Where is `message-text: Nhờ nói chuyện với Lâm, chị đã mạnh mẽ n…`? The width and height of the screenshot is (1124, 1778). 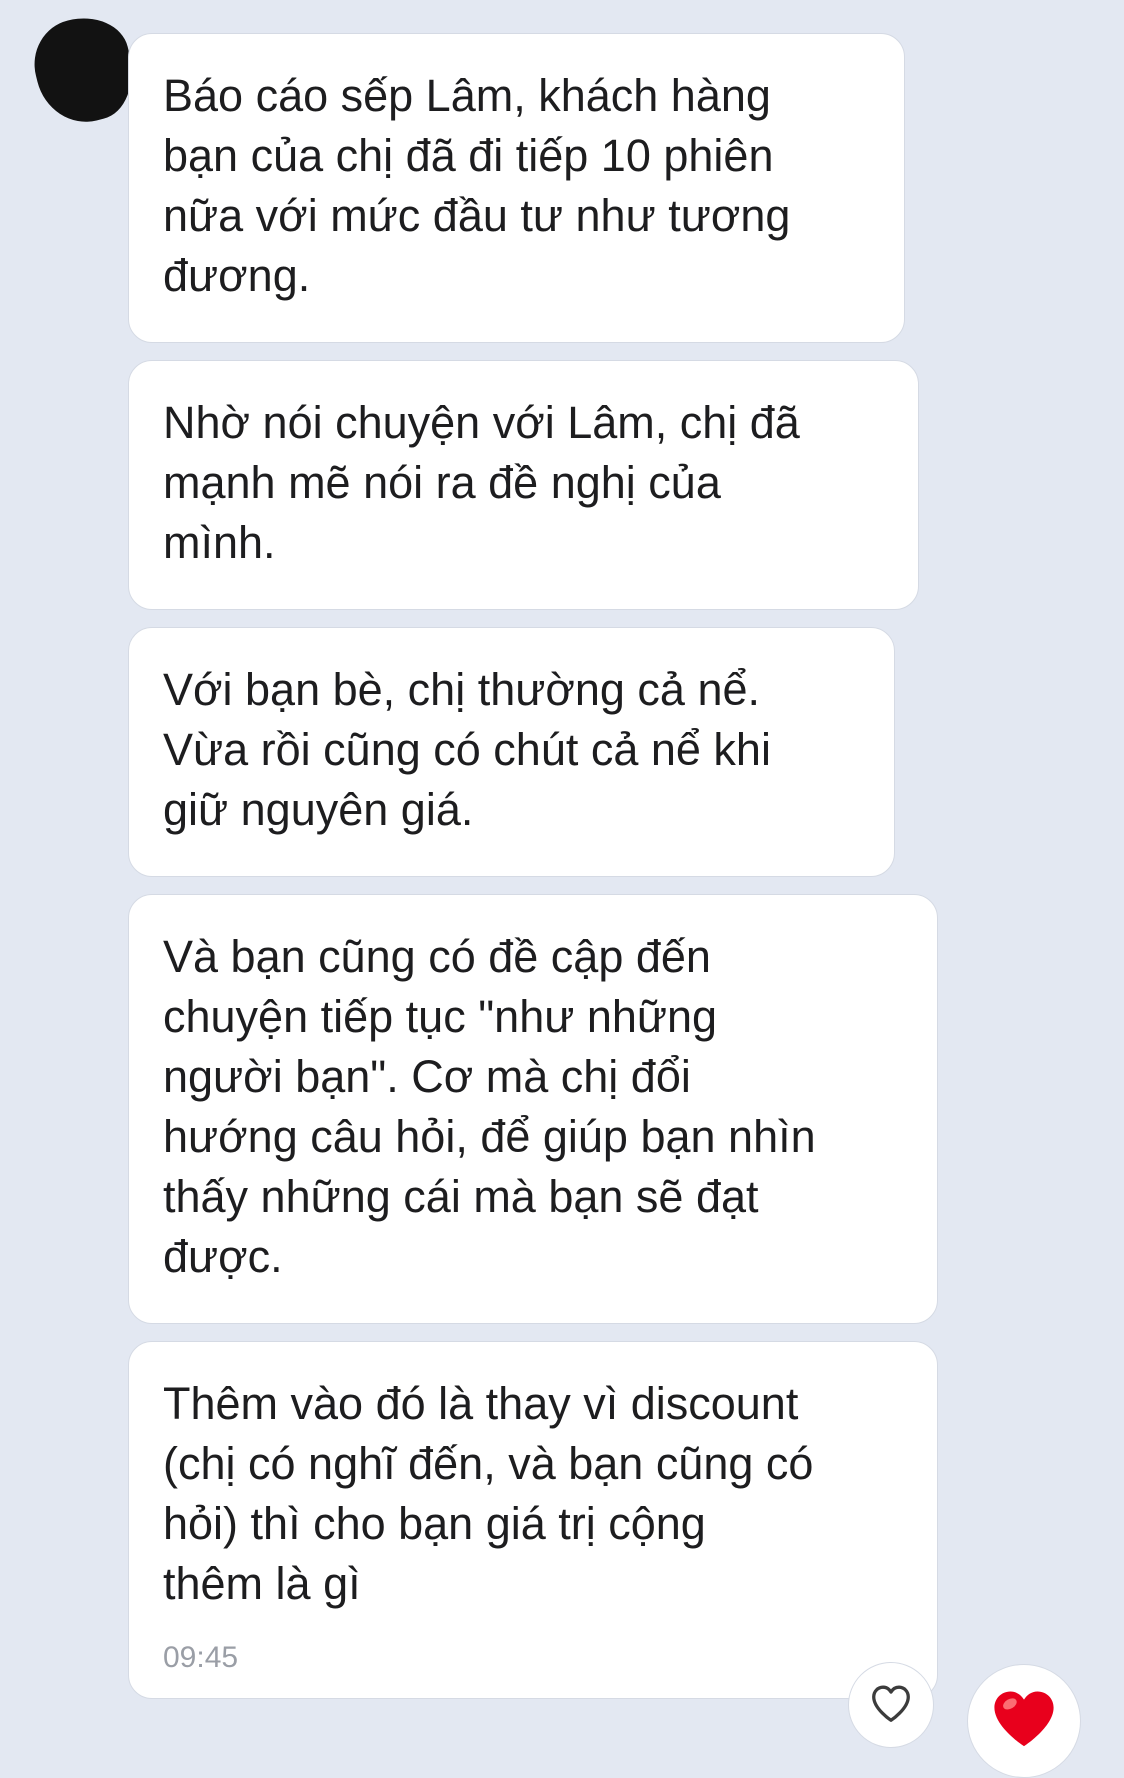
message-text: Nhờ nói chuyện với Lâm, chị đã mạnh mẽ n… is located at coordinates (481, 482).